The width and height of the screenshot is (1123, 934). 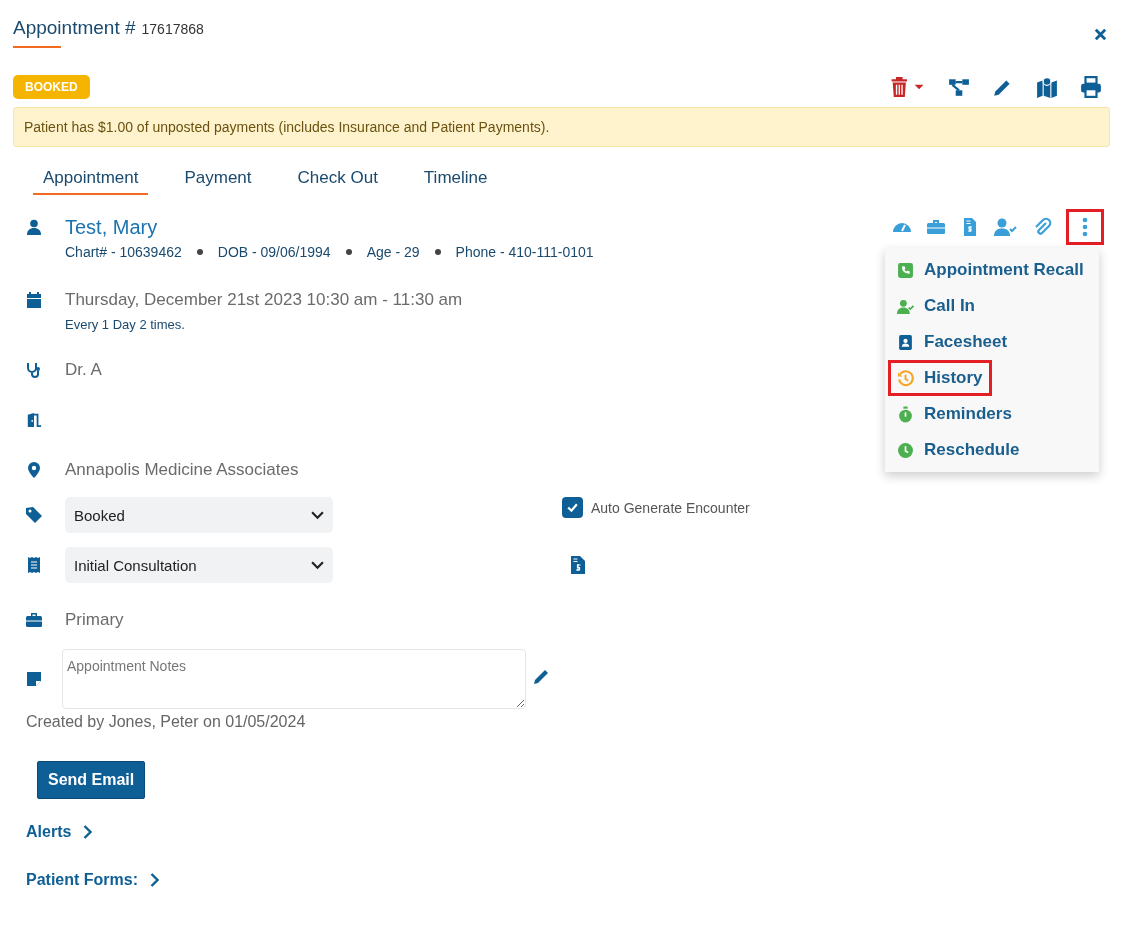 What do you see at coordinates (34, 565) in the screenshot?
I see `receipt-icon` at bounding box center [34, 565].